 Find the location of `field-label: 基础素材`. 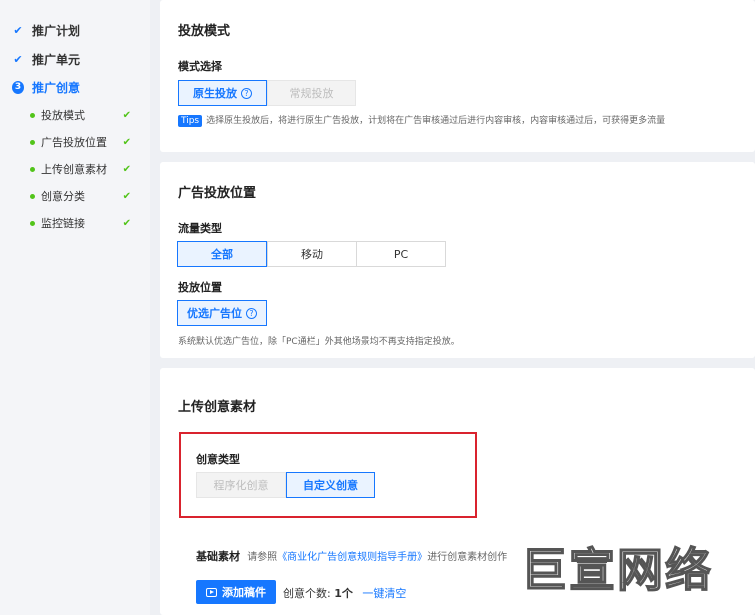

field-label: 基础素材 is located at coordinates (218, 556).